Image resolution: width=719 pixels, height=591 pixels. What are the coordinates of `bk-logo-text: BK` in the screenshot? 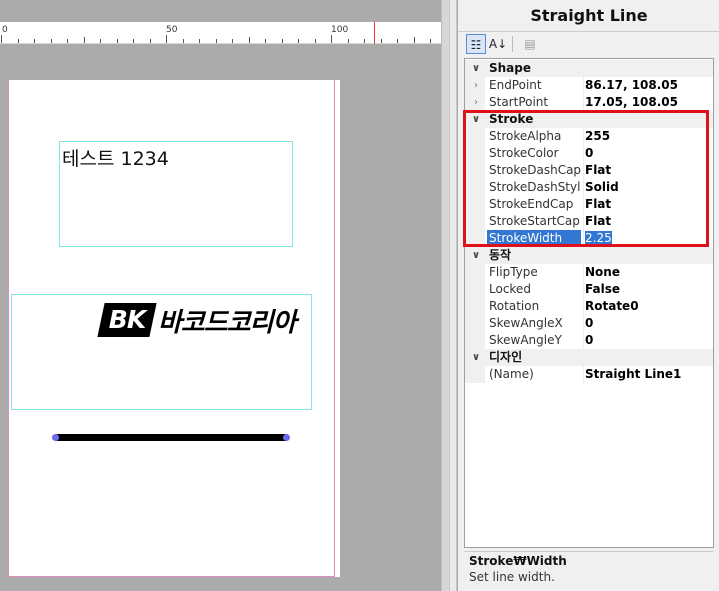 It's located at (127, 319).